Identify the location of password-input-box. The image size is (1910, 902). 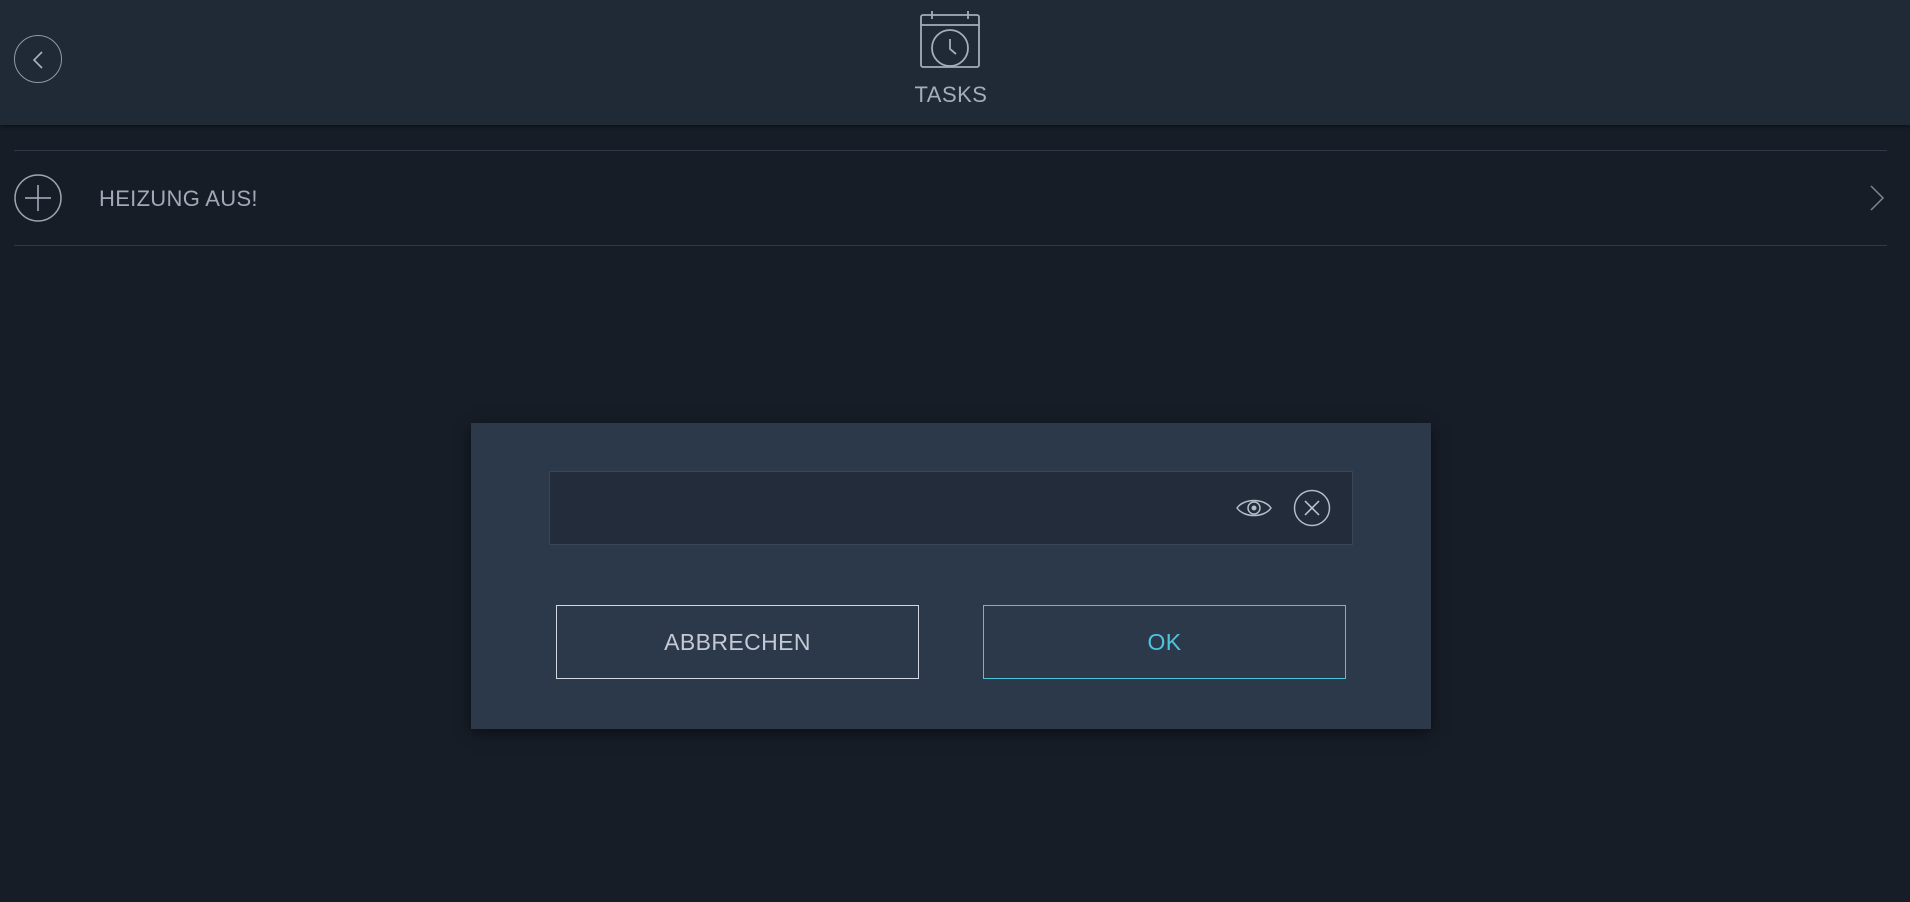
(951, 508).